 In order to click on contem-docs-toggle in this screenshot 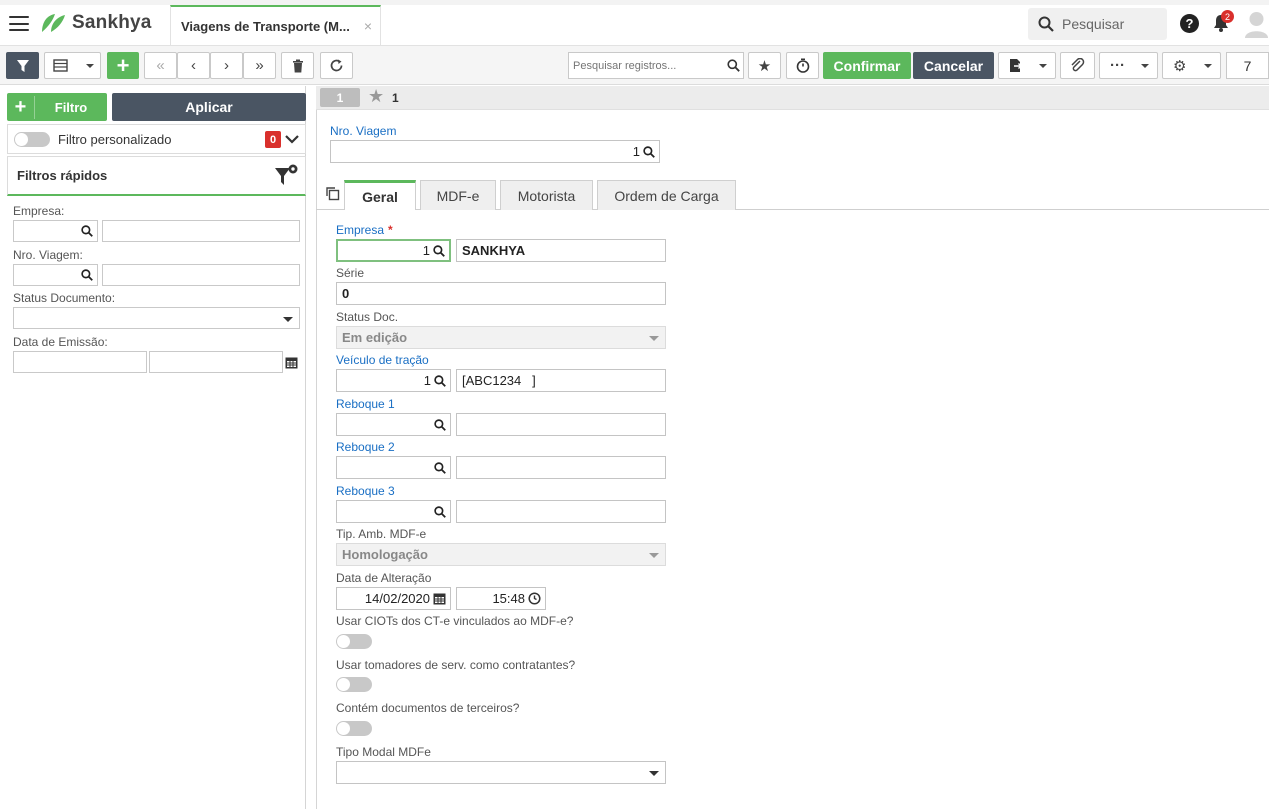, I will do `click(354, 728)`.